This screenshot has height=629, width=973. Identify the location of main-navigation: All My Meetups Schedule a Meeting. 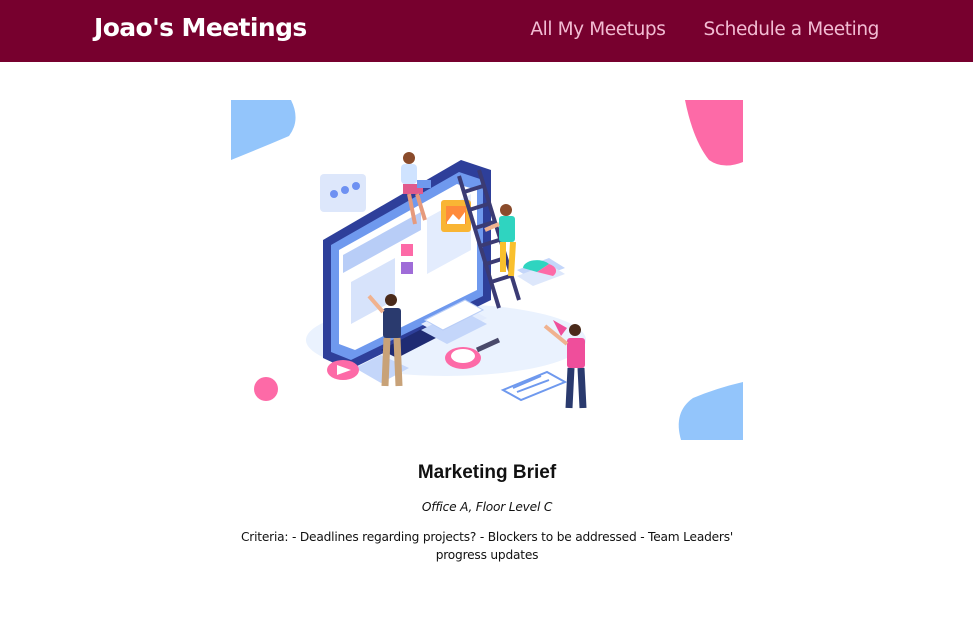
(704, 29).